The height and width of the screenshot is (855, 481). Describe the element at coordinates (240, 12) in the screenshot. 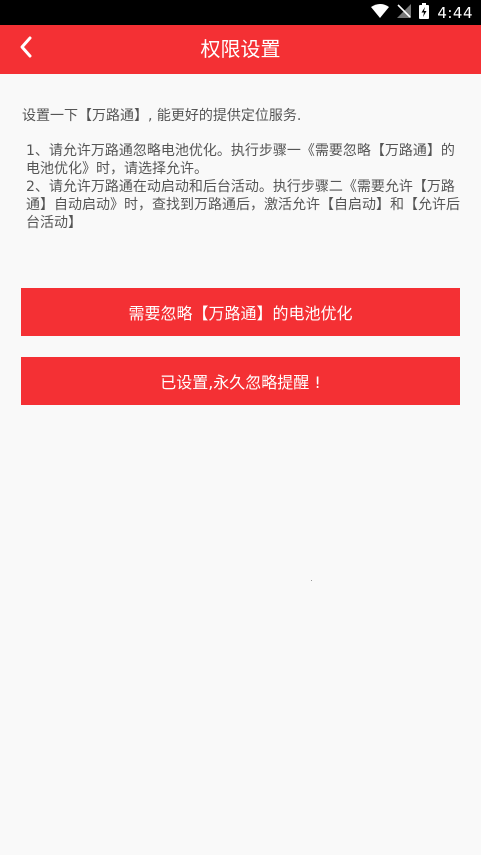

I see `status-bar: 4:44` at that location.